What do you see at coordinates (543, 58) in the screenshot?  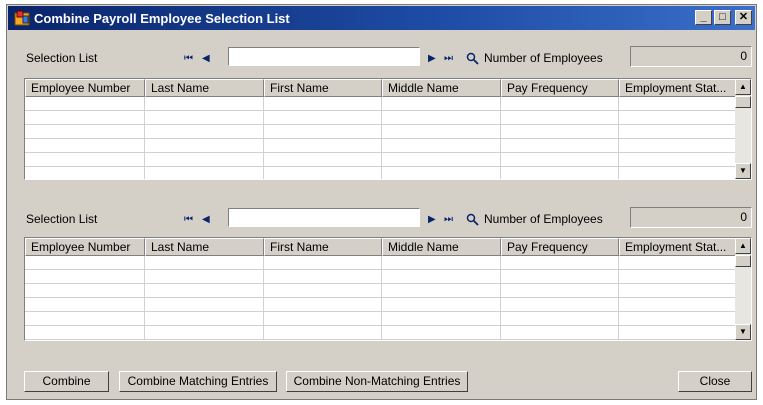 I see `number-of-employees-label-1: Number of Employees` at bounding box center [543, 58].